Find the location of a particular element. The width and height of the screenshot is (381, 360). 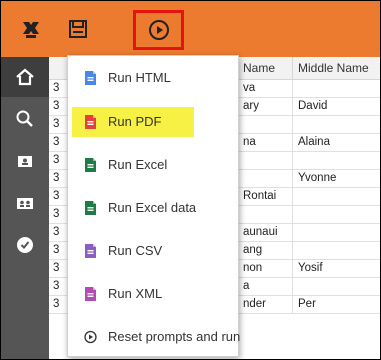

menu-item-label: Run XML is located at coordinates (135, 293).